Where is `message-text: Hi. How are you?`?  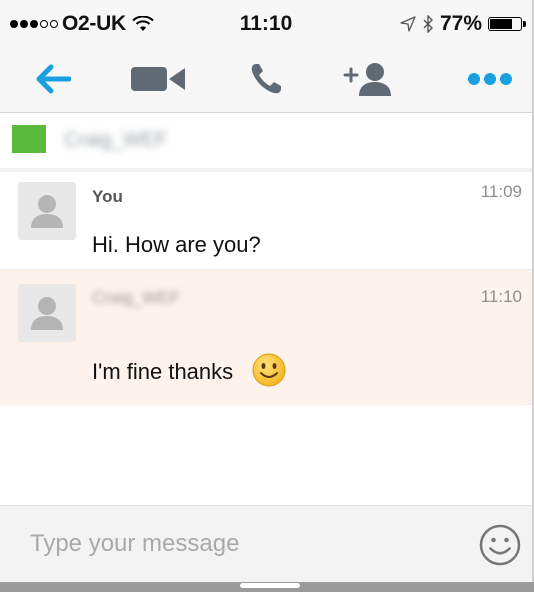
message-text: Hi. How are you? is located at coordinates (176, 244).